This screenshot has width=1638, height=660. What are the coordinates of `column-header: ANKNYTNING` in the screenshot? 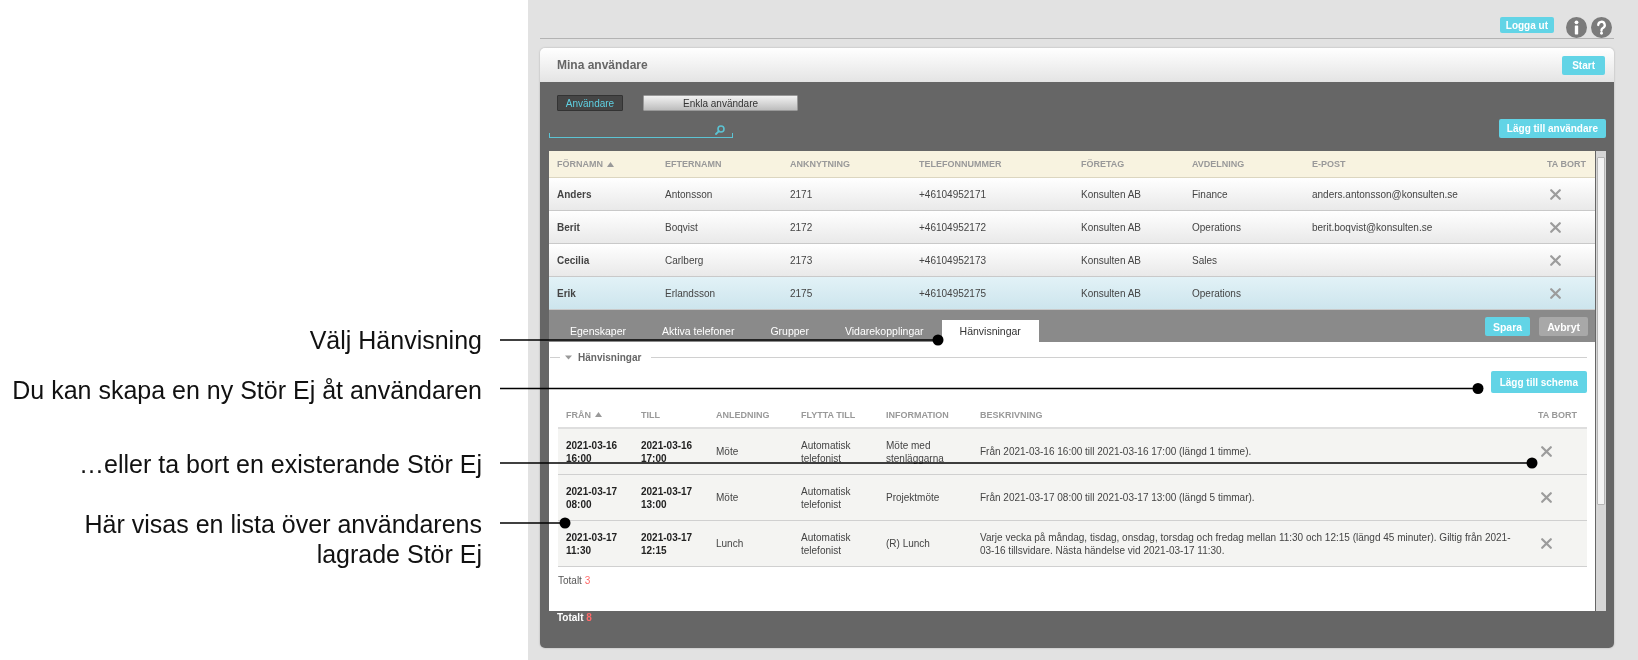 It's located at (820, 164).